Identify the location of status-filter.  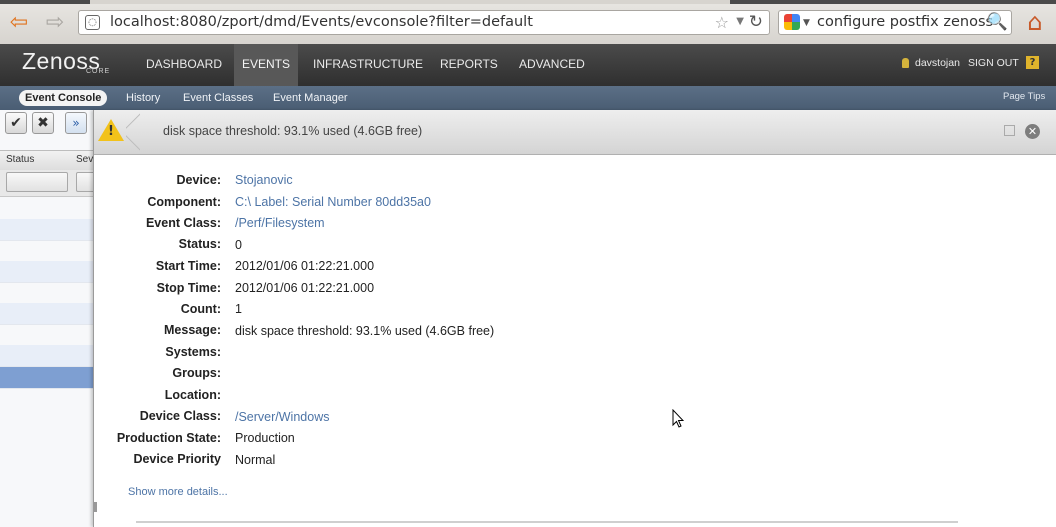
(37, 182).